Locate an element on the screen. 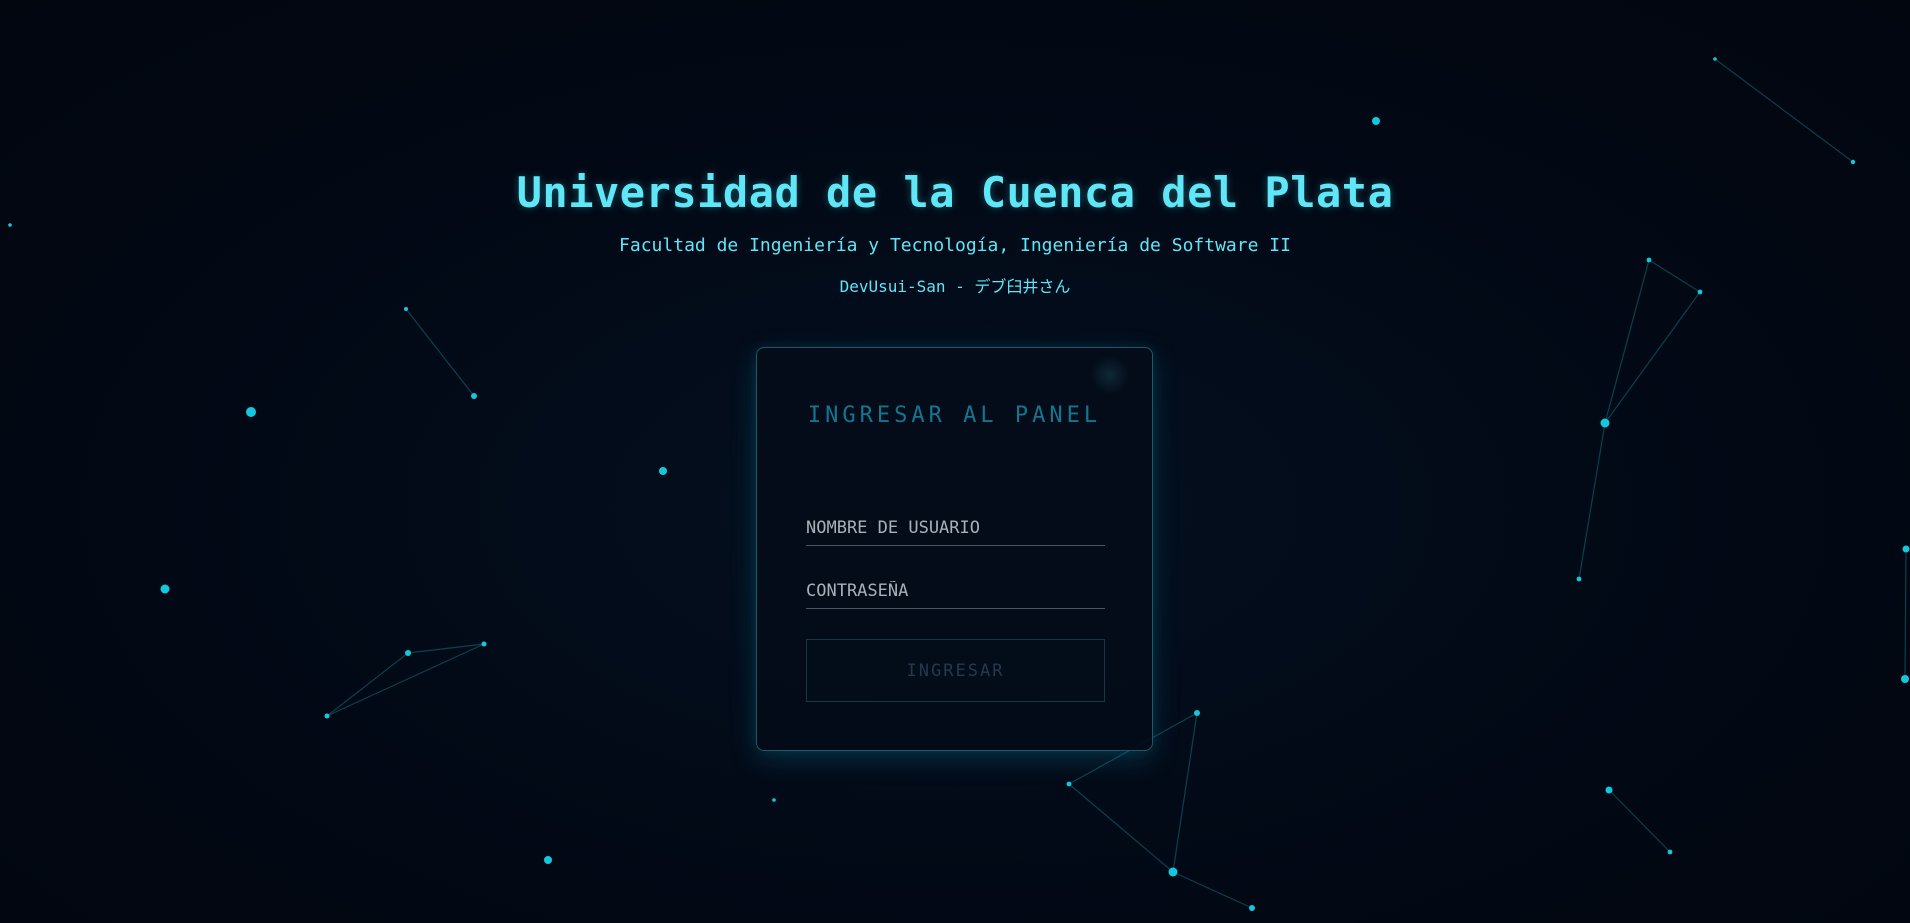 Image resolution: width=1910 pixels, height=923 pixels. username-input is located at coordinates (955, 528).